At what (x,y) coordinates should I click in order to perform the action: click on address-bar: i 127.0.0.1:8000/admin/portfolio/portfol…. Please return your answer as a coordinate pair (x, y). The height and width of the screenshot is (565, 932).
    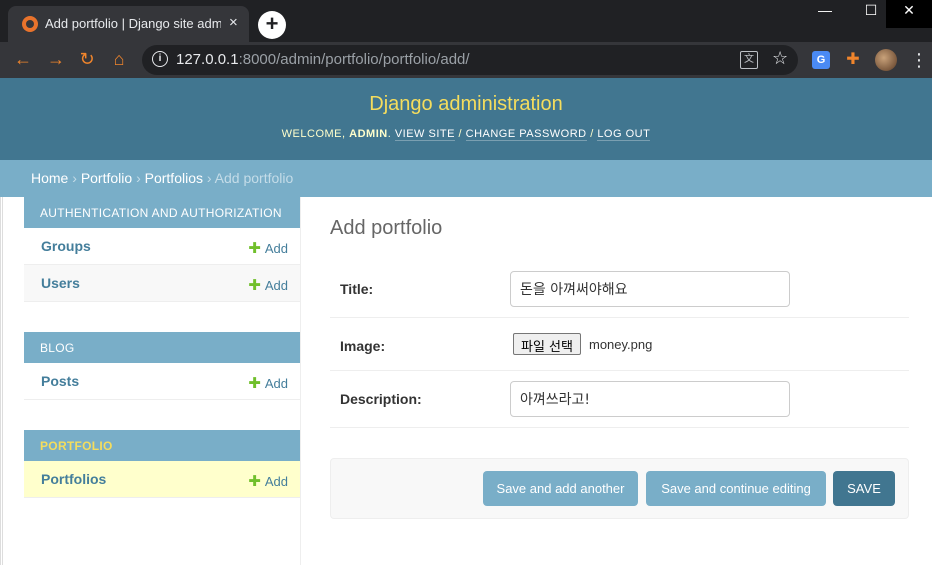
    Looking at the image, I should click on (470, 60).